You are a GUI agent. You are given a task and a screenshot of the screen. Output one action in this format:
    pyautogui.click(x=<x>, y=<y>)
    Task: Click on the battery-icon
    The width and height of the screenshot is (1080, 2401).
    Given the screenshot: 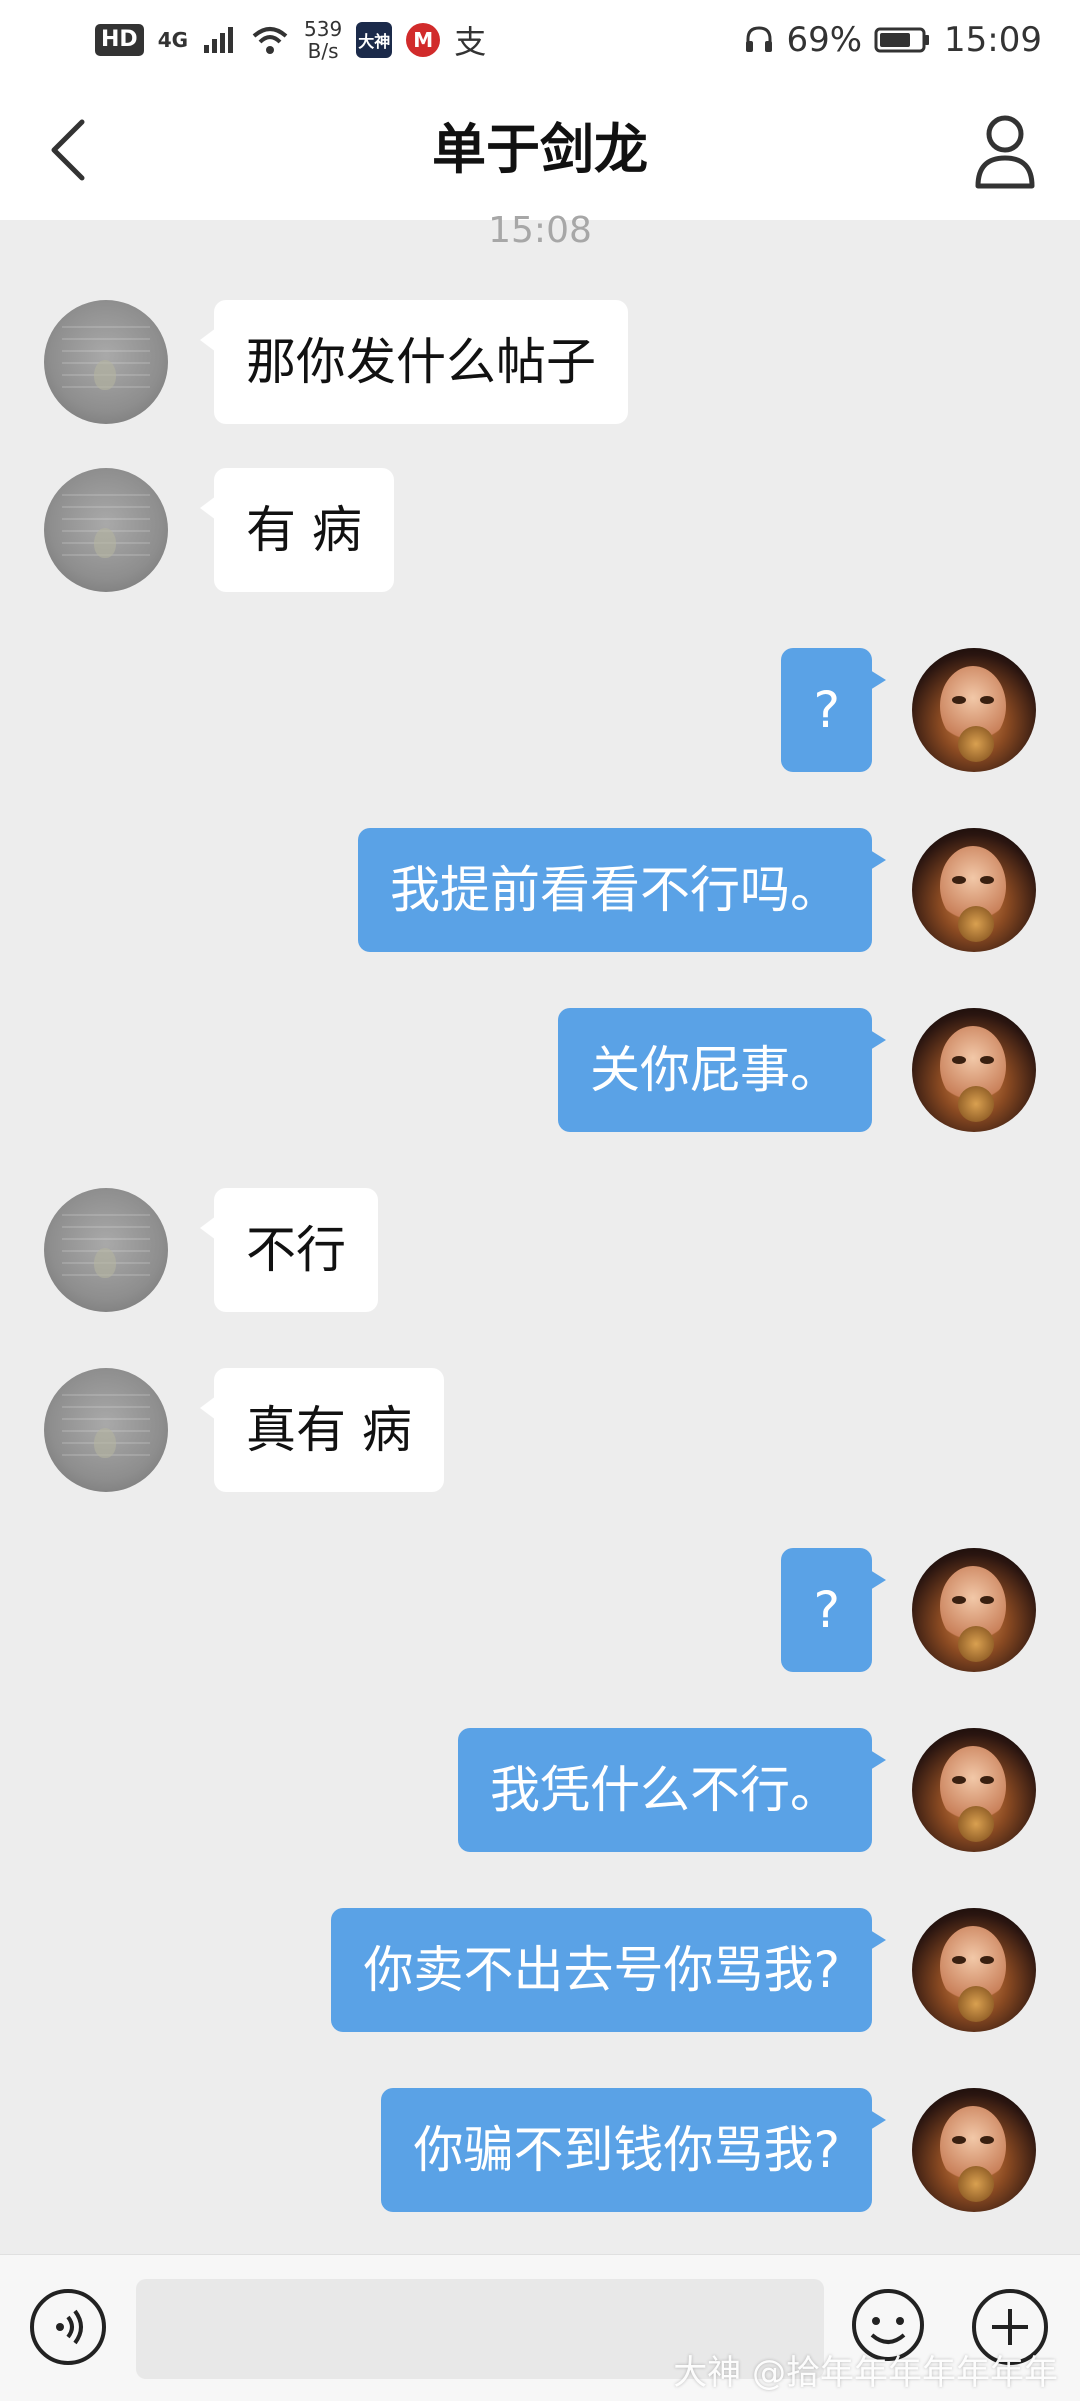 What is the action you would take?
    pyautogui.click(x=902, y=40)
    